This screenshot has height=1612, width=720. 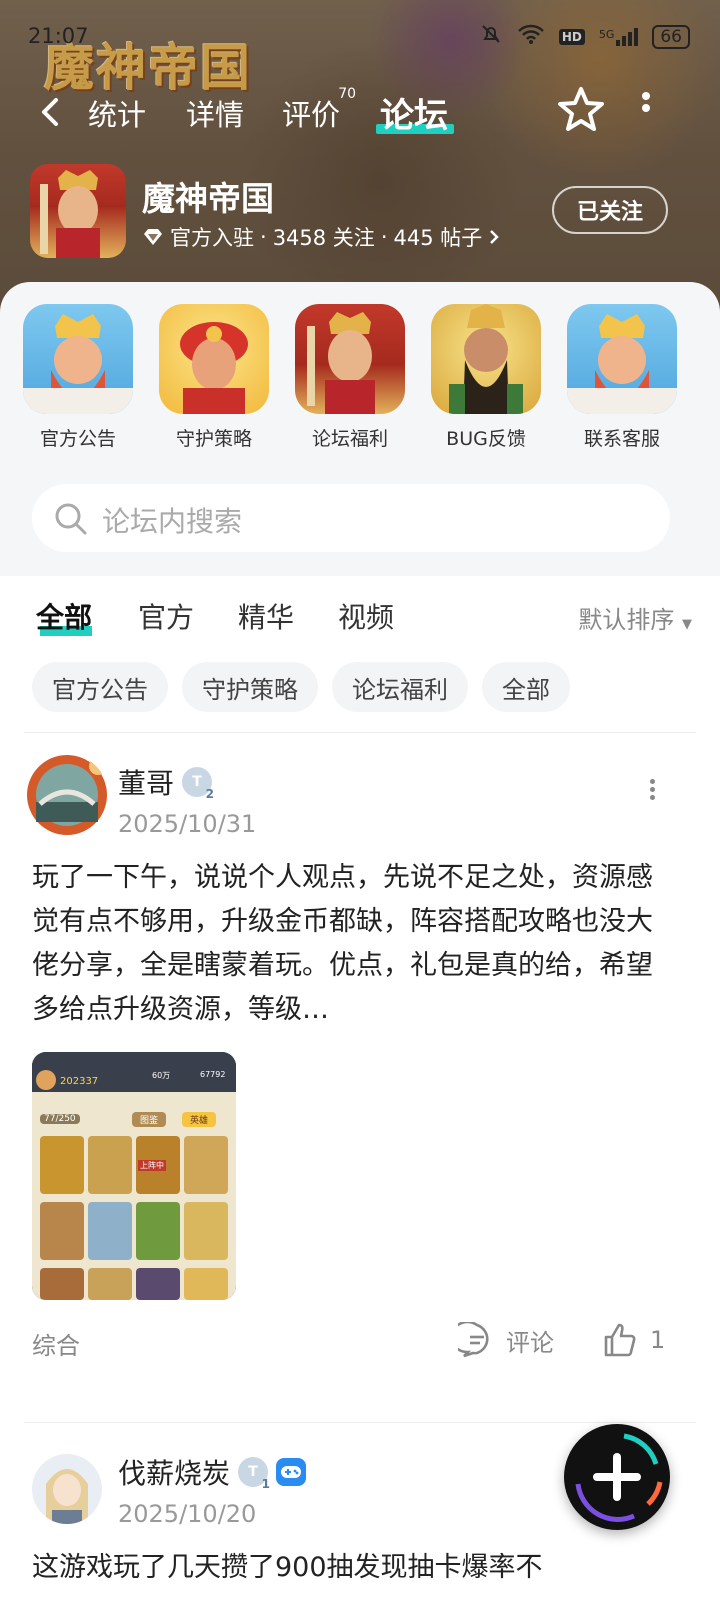 I want to click on forum-search-bar: 论坛内搜索, so click(x=351, y=518).